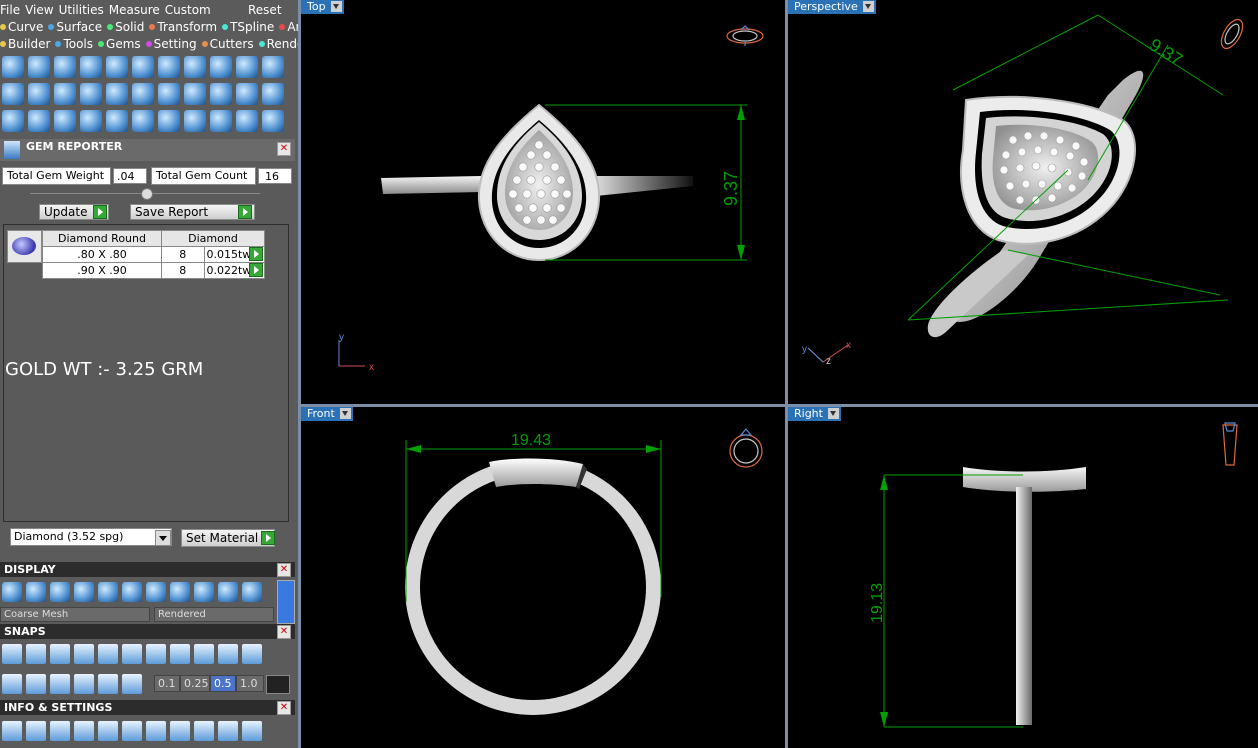  What do you see at coordinates (74, 44) in the screenshot?
I see `toolbar-tab-tools: Tools` at bounding box center [74, 44].